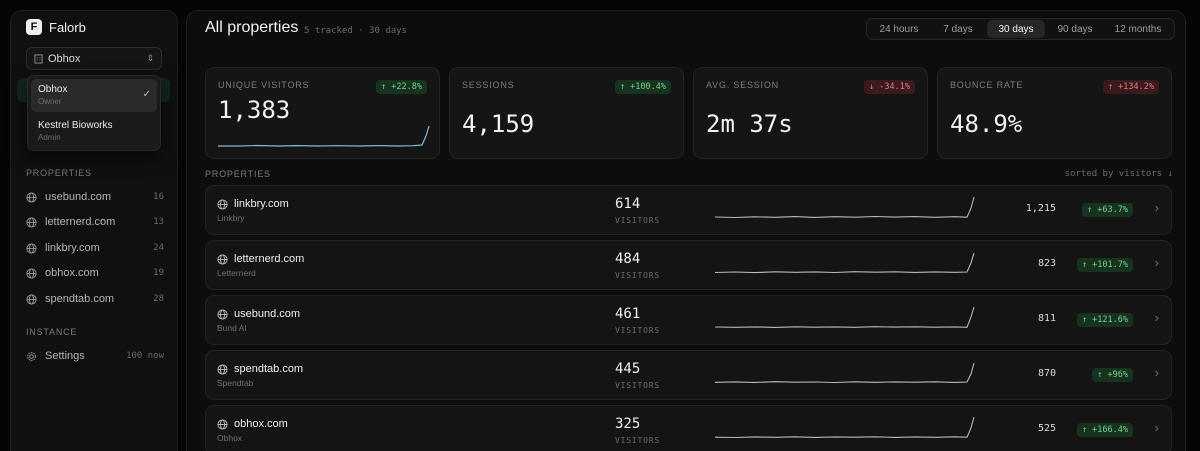 The image size is (1200, 451). What do you see at coordinates (80, 222) in the screenshot?
I see `sidebar-item-label: letternerd.com` at bounding box center [80, 222].